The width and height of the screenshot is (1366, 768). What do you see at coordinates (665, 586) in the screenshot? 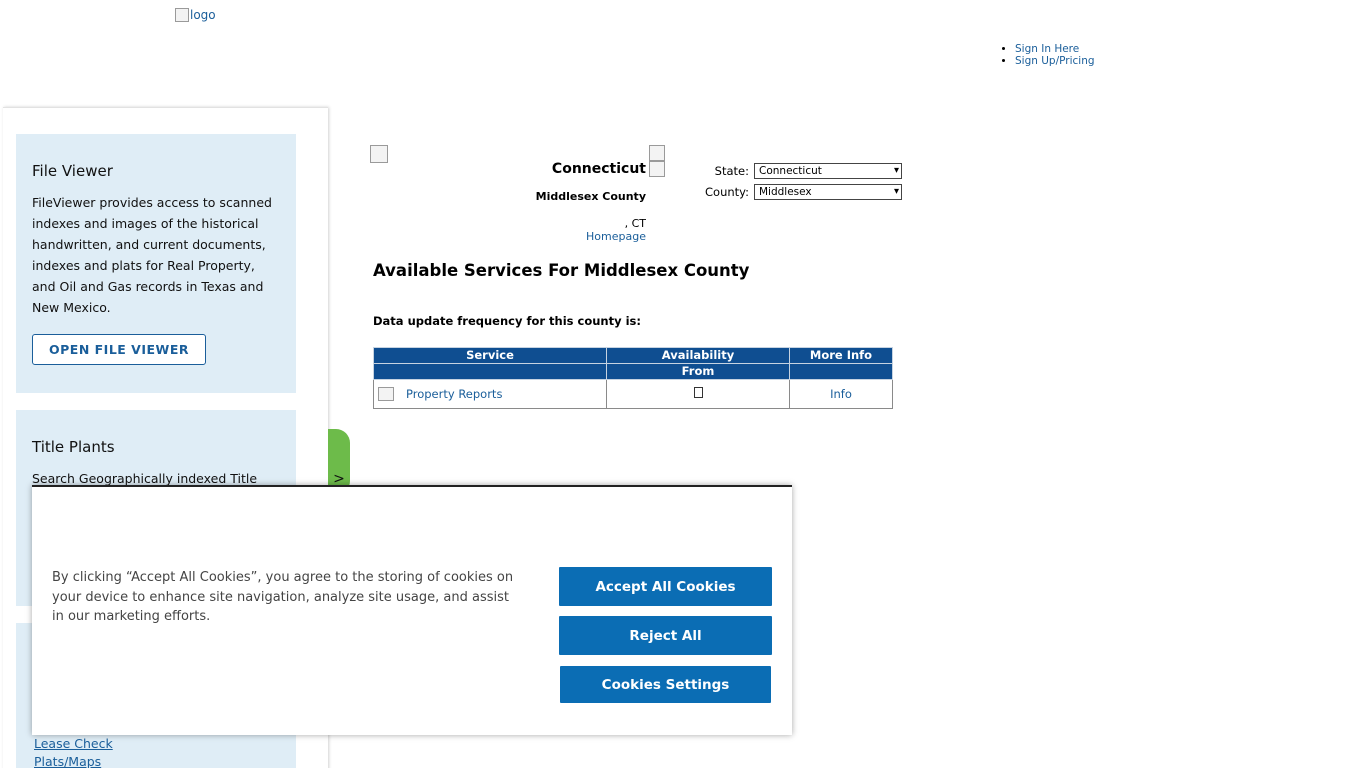
I see `accept-all-cookies-button: Accept All Cookies` at bounding box center [665, 586].